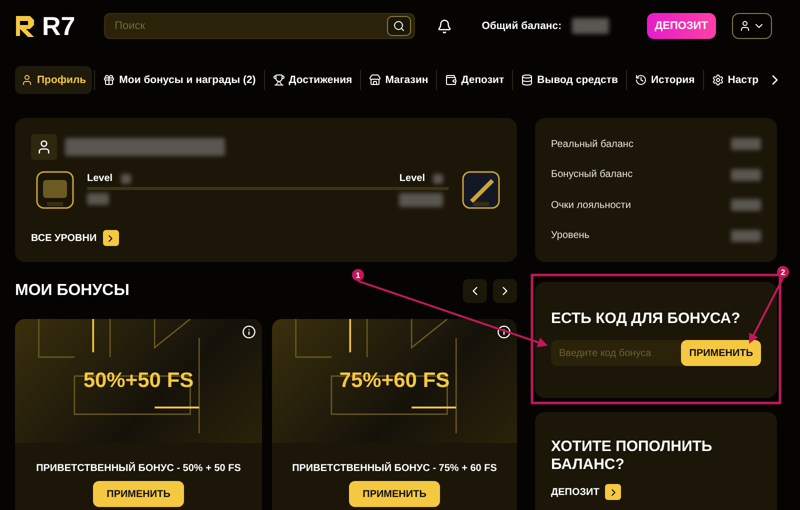 The image size is (800, 510). I want to click on nav-tab: Достижения, so click(312, 80).